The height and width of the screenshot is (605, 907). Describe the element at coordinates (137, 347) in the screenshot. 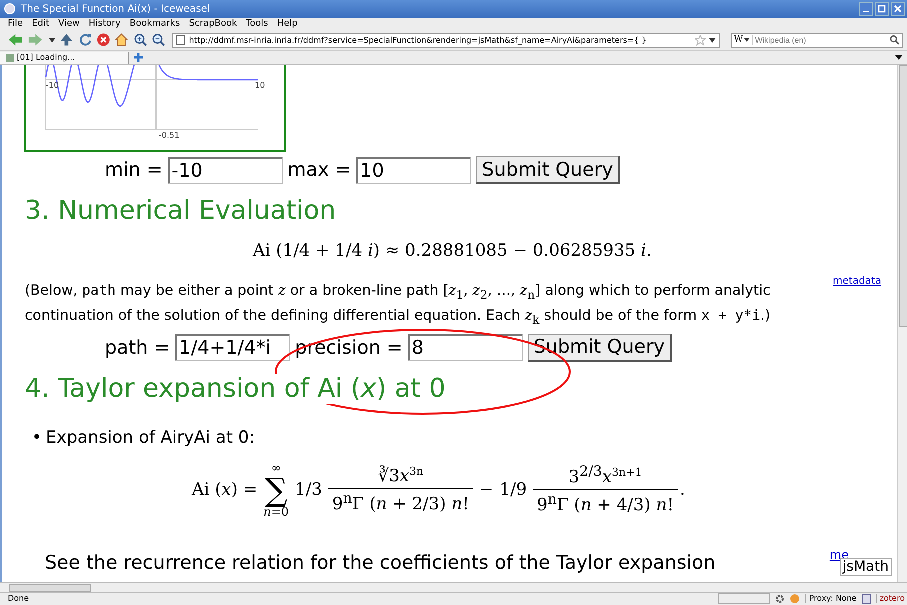

I see `field-label: path =` at that location.